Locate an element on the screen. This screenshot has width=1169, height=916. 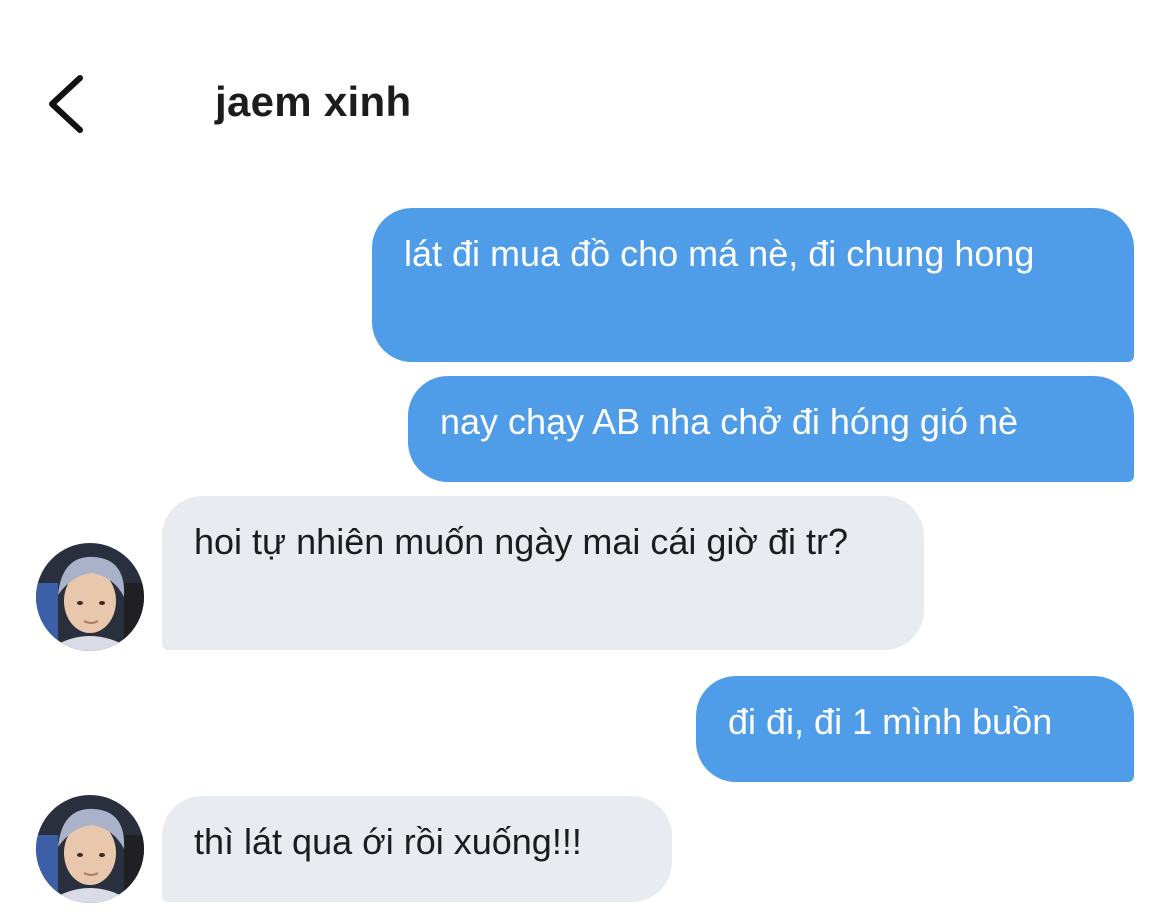
message-text: đi đi, đi 1 mình buồn is located at coordinates (890, 721).